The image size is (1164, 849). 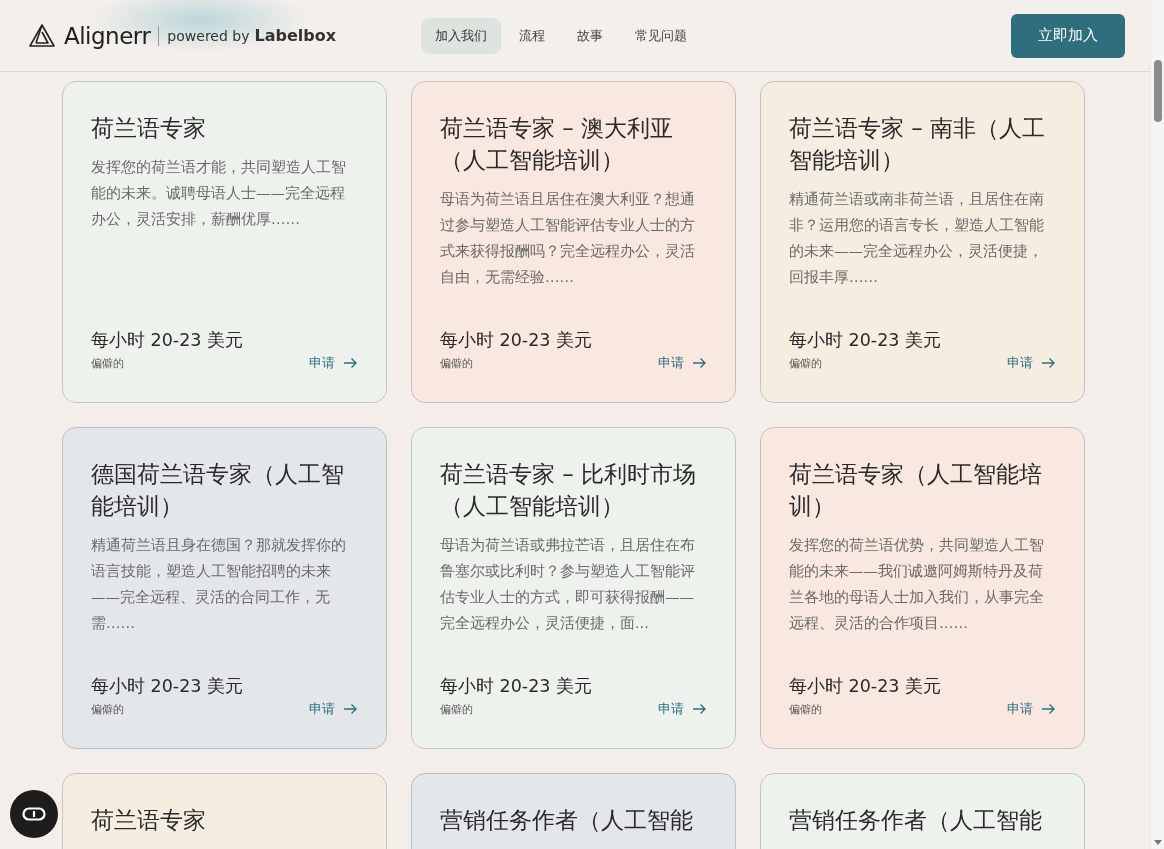 I want to click on job-card: 荷兰语专家 – 南非（人工智能培训） 精通荷兰语或南非荷兰语，且居住在南非？运用您的语言专长，塑造人工智能的未来——完全远程办公，灵活便捷，回报丰厚…… 每小时 20-23 美元 偏僻的 申请, so click(x=922, y=242).